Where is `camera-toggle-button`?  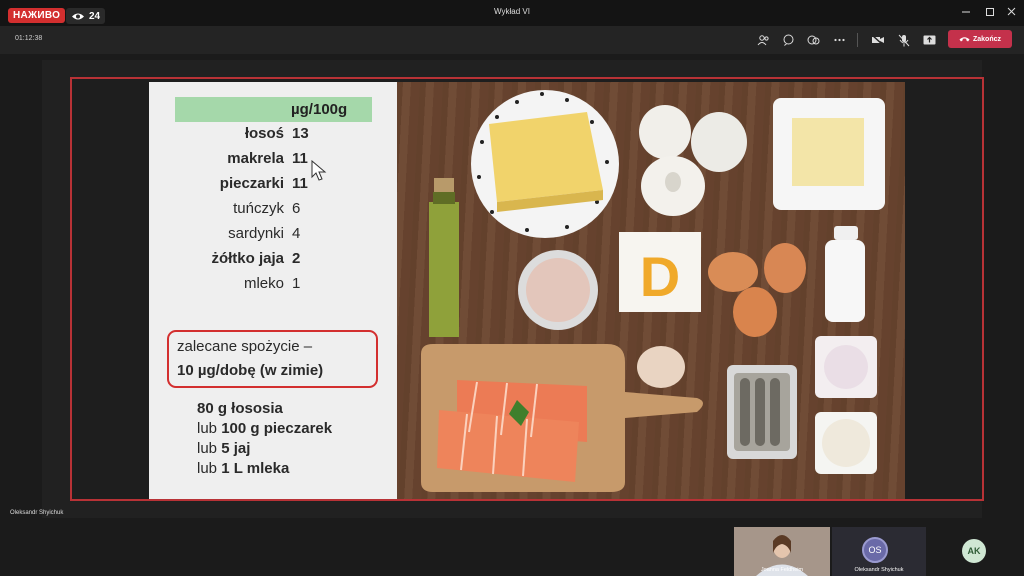
camera-toggle-button is located at coordinates (878, 40).